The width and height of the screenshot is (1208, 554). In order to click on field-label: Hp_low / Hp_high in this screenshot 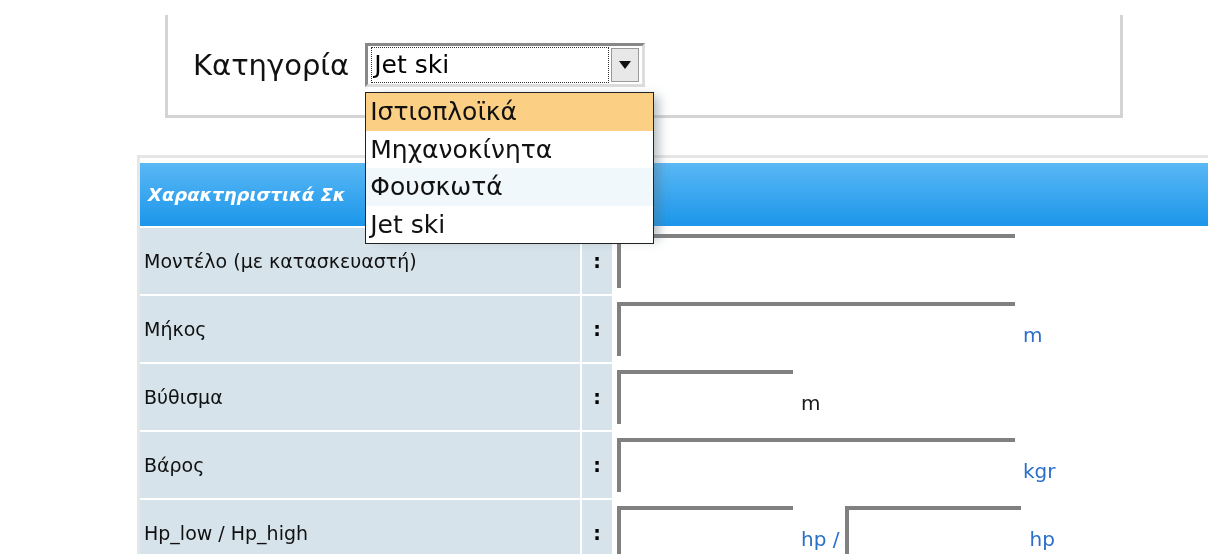, I will do `click(360, 527)`.